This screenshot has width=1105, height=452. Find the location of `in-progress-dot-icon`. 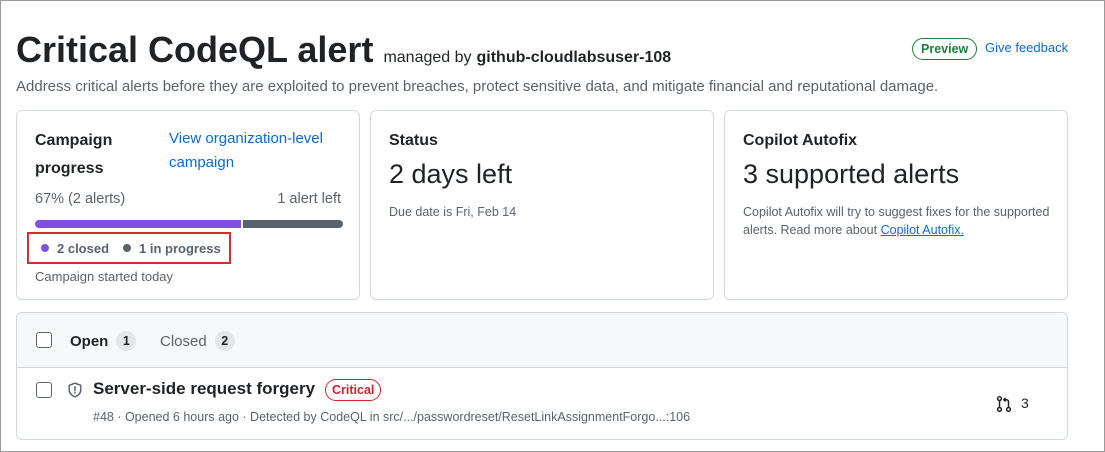

in-progress-dot-icon is located at coordinates (127, 248).